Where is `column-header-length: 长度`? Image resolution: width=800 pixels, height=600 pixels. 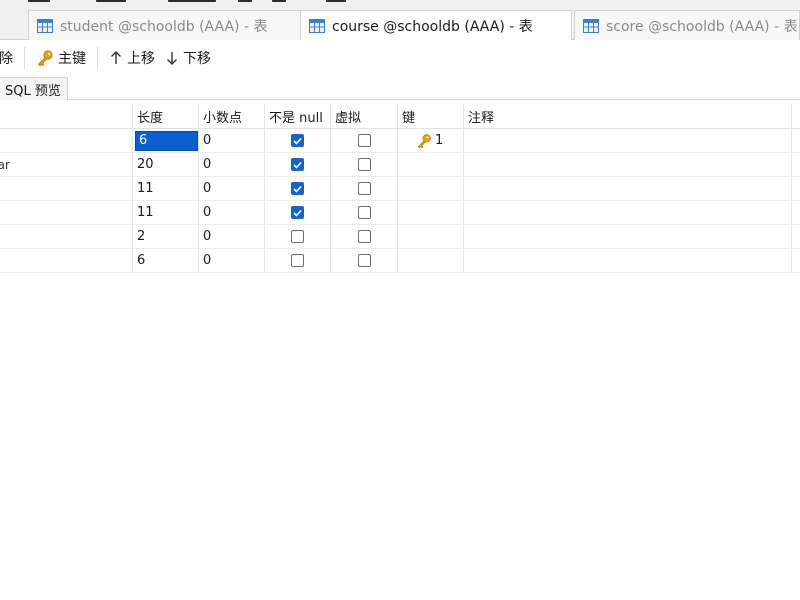
column-header-length: 长度 is located at coordinates (166, 116).